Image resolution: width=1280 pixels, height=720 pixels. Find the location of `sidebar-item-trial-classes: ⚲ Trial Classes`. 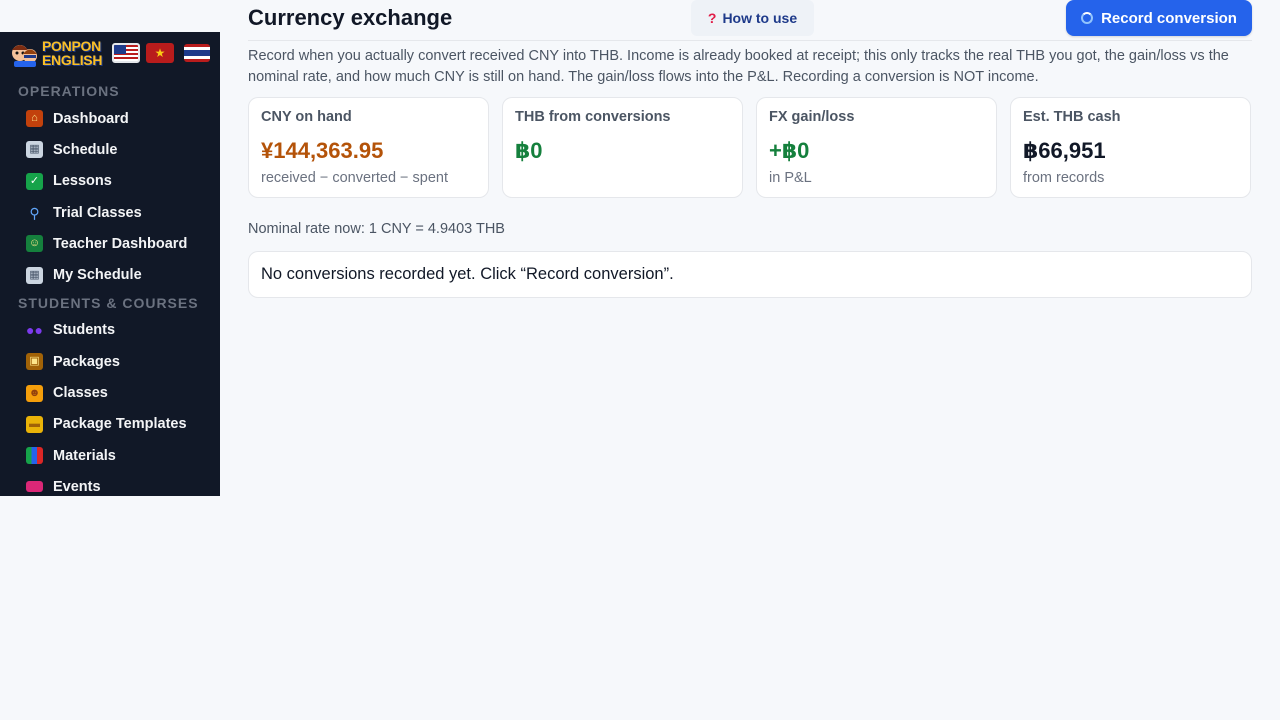

sidebar-item-trial-classes: ⚲ Trial Classes is located at coordinates (110, 212).